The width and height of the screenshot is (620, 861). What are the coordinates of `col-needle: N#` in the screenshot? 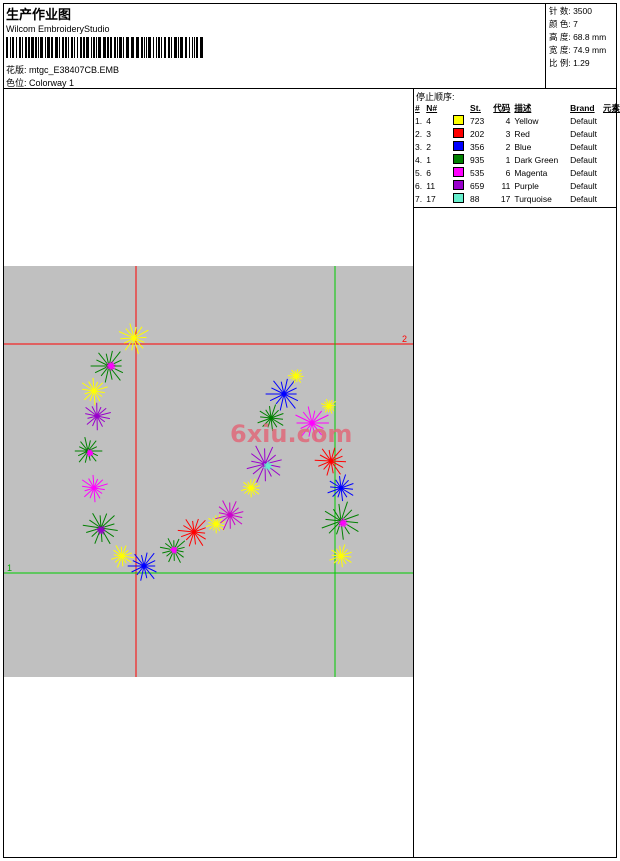 It's located at (432, 108).